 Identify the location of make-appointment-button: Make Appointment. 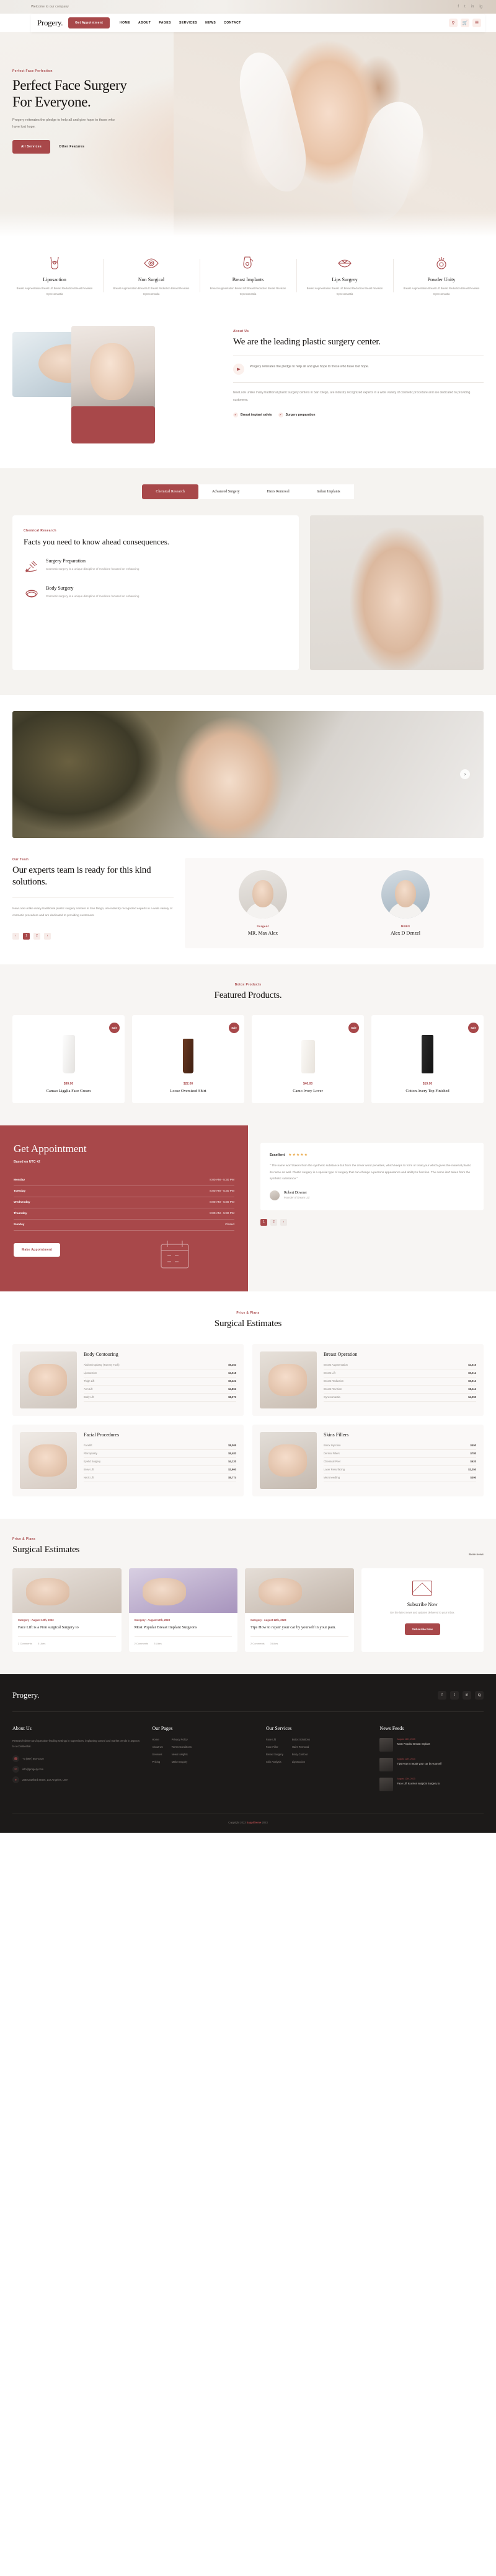
(37, 1250).